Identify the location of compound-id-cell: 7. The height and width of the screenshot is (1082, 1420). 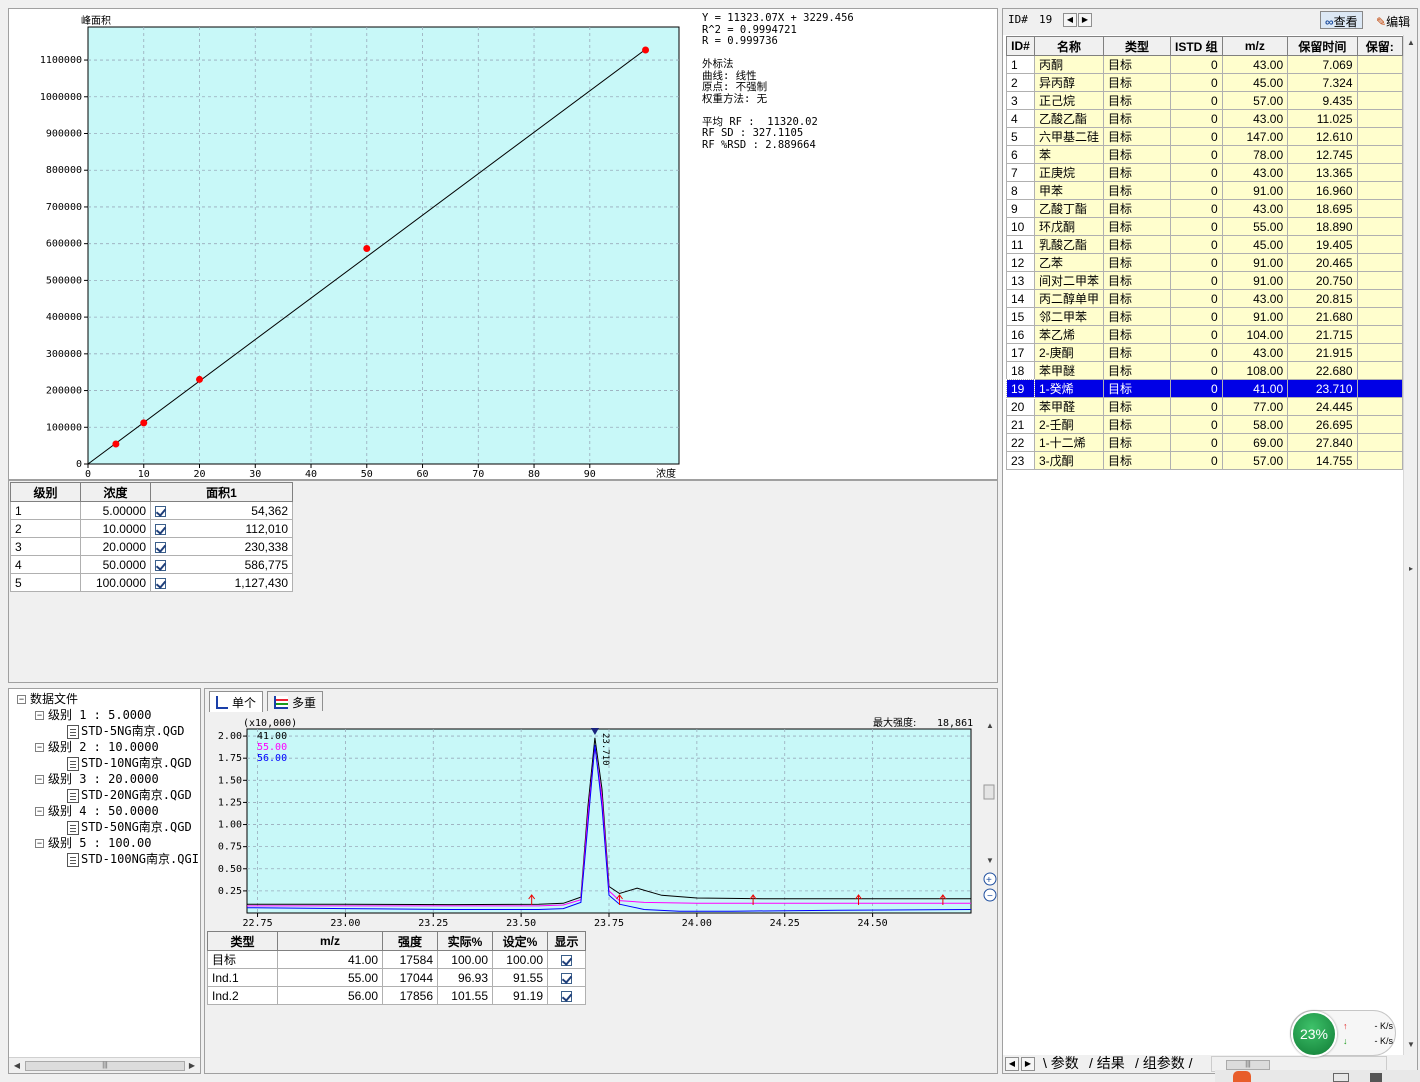
(1020, 172).